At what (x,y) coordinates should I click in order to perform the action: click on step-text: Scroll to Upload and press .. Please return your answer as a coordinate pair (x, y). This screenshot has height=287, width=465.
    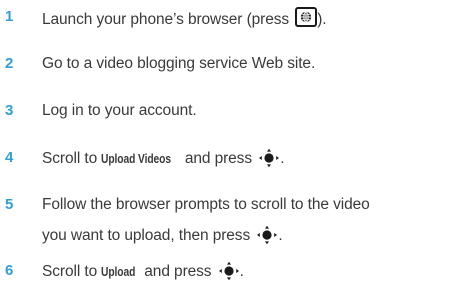
    Looking at the image, I should click on (143, 271).